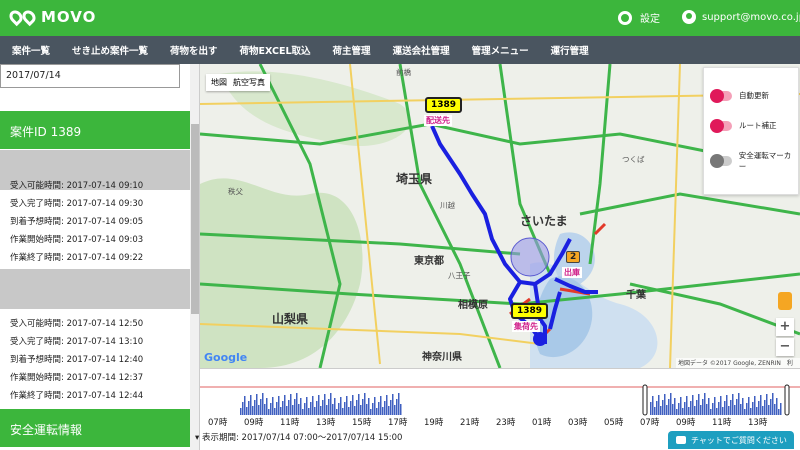  What do you see at coordinates (22, 17) in the screenshot?
I see `logo-pin-icon` at bounding box center [22, 17].